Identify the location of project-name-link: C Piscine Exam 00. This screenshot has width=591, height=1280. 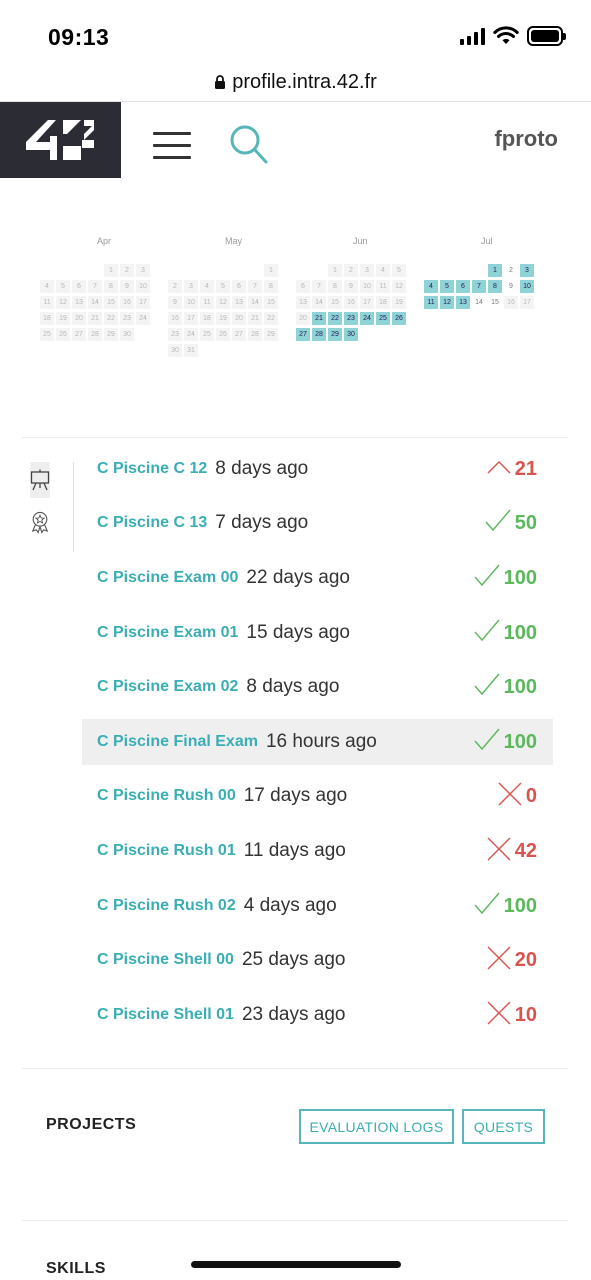
(167, 578).